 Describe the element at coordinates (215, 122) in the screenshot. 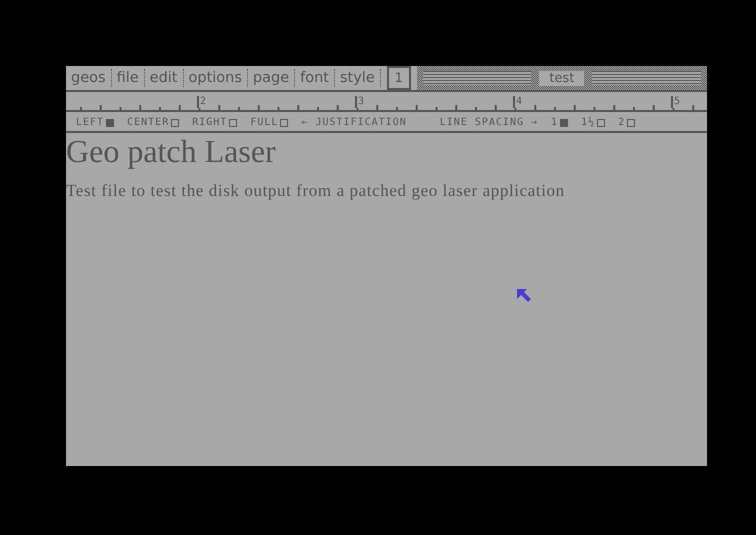

I see `justification-option: RIGHT` at that location.